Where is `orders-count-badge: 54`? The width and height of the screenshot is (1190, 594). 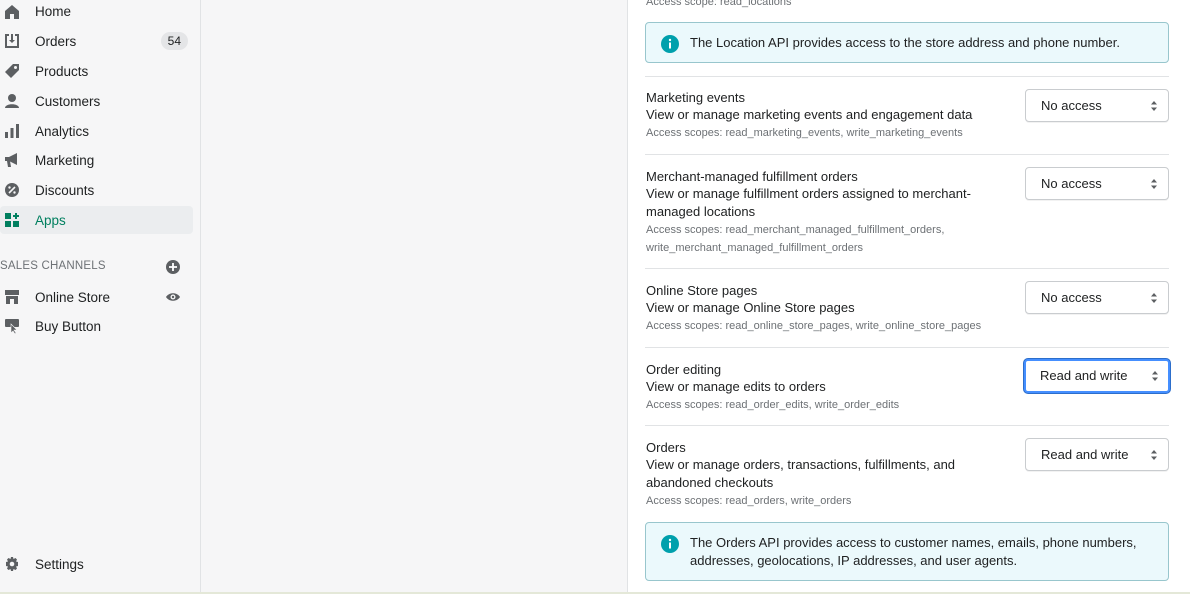
orders-count-badge: 54 is located at coordinates (174, 41).